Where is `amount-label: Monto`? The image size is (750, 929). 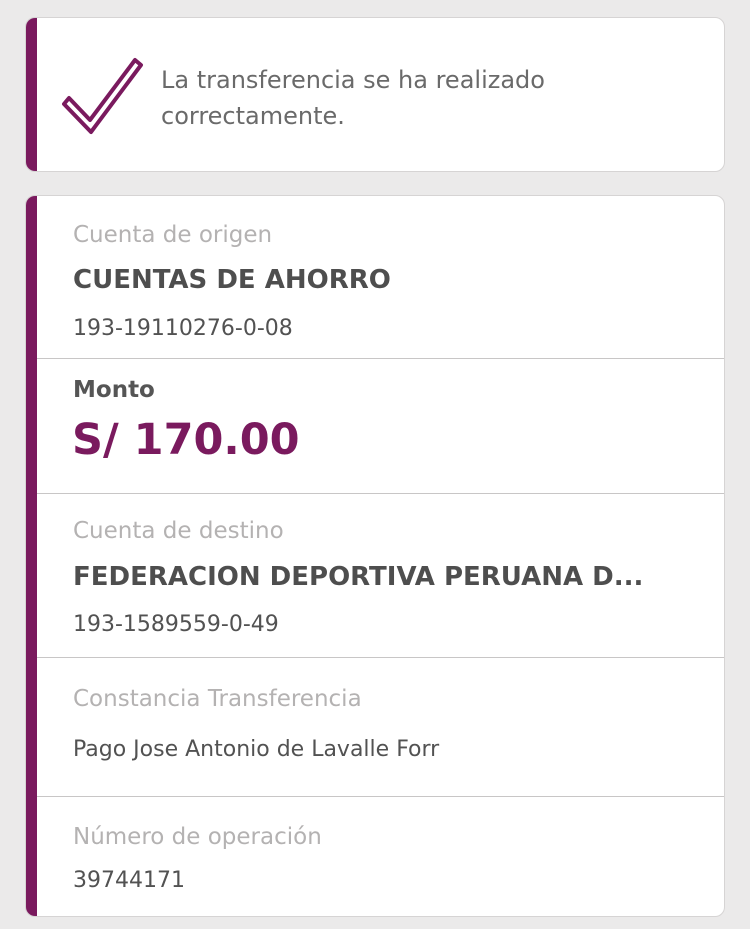 amount-label: Monto is located at coordinates (114, 390).